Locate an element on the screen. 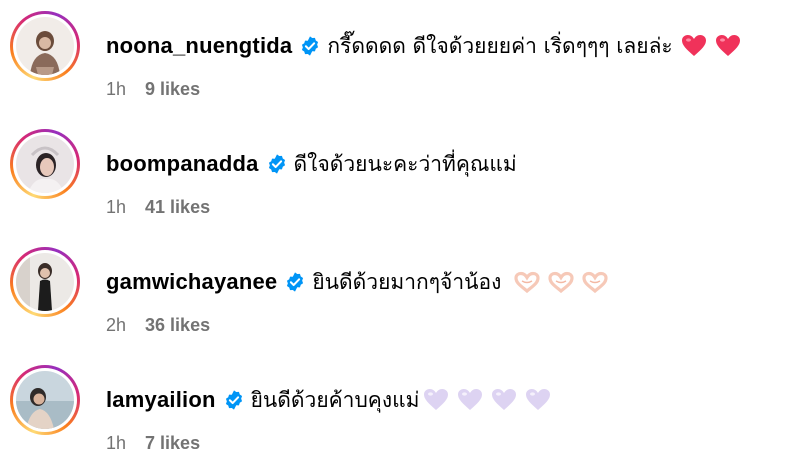  username: noona_nuengtida is located at coordinates (199, 46).